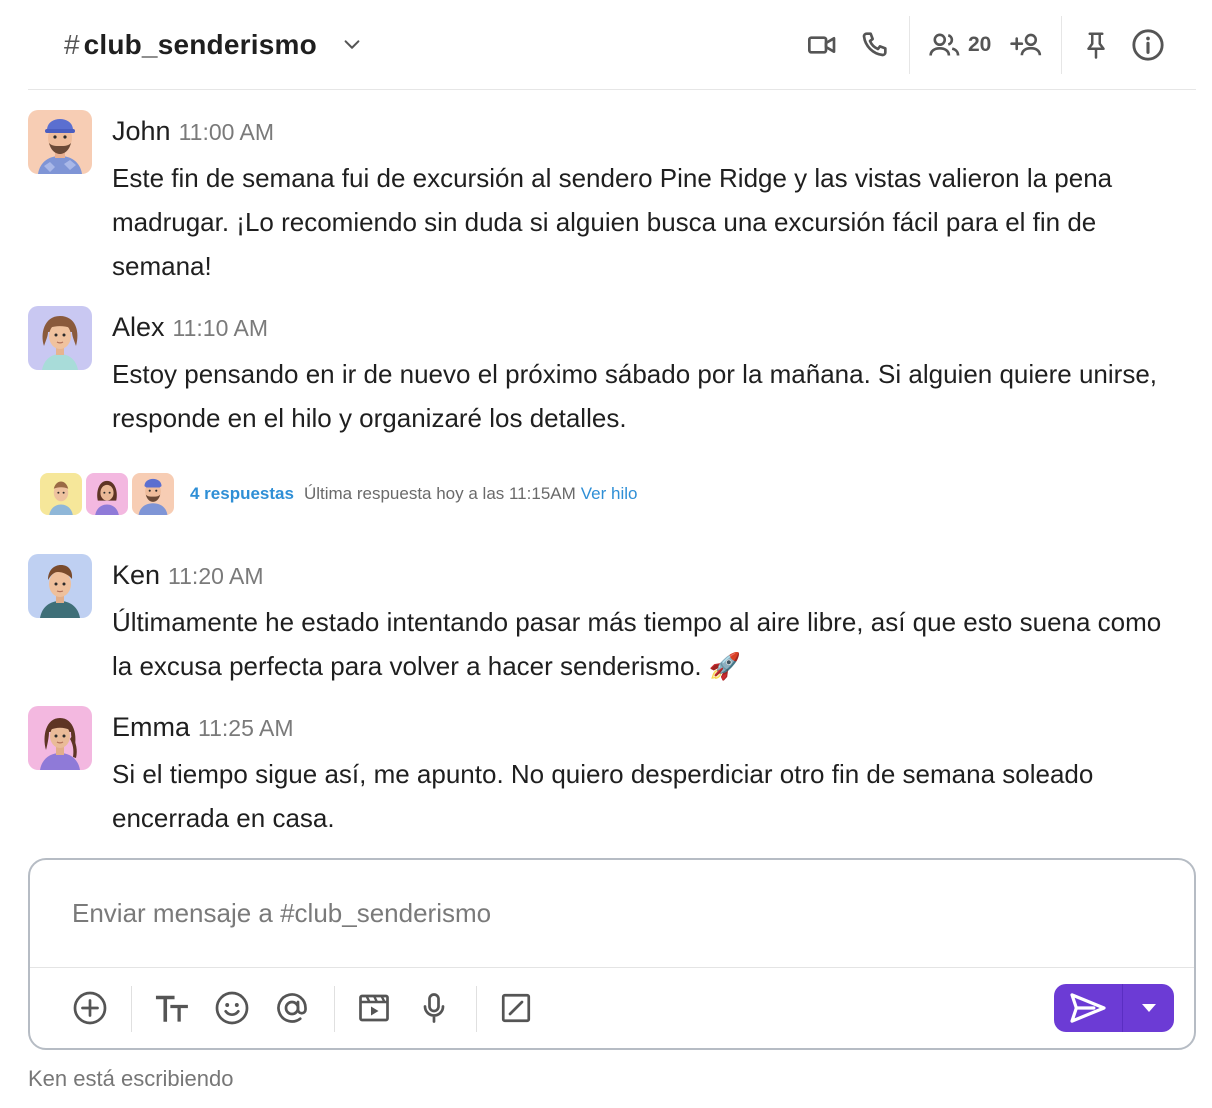  I want to click on author-name: Alex, so click(138, 327).